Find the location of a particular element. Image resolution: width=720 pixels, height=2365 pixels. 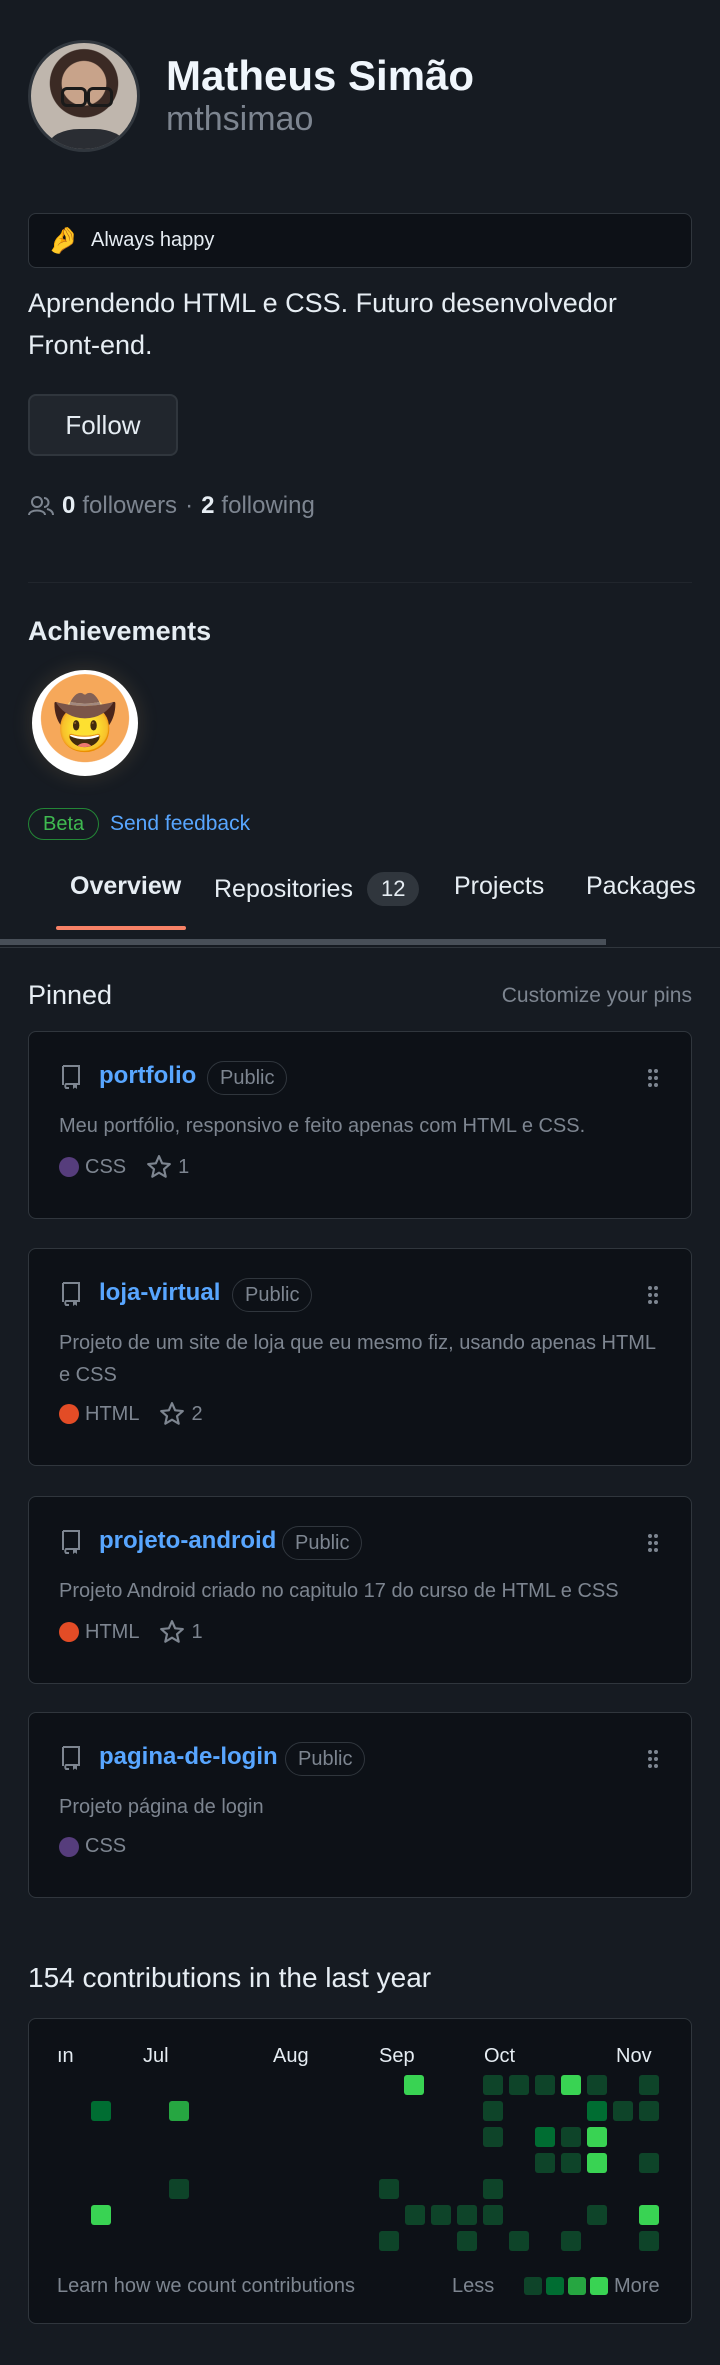

repo-name-link: pagina-de-login is located at coordinates (188, 1757).